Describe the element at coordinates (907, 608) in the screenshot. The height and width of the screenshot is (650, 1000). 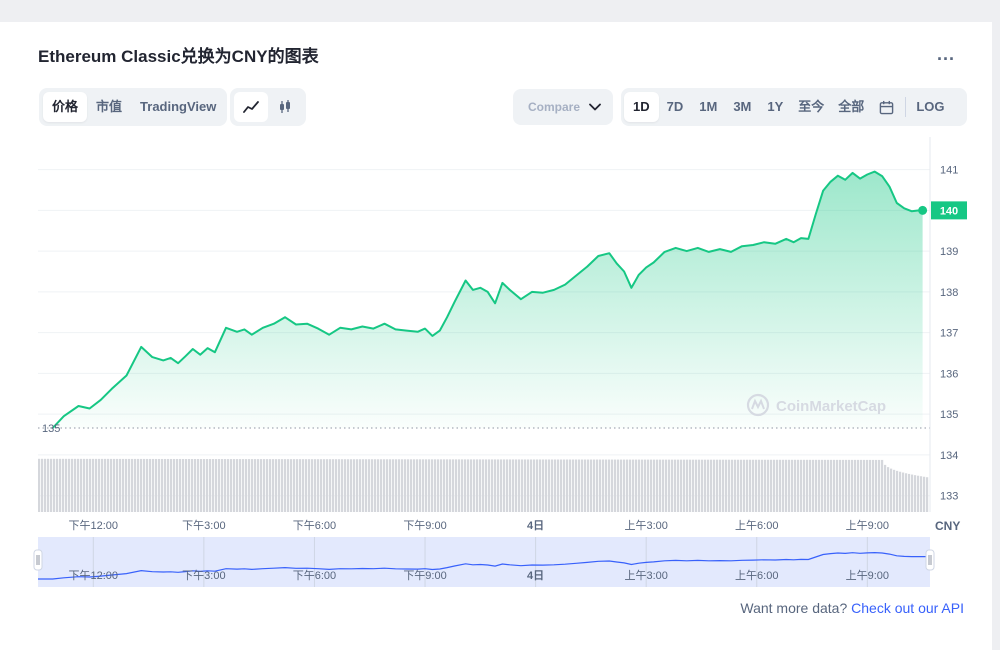
I see `api-link: Check out our API` at that location.